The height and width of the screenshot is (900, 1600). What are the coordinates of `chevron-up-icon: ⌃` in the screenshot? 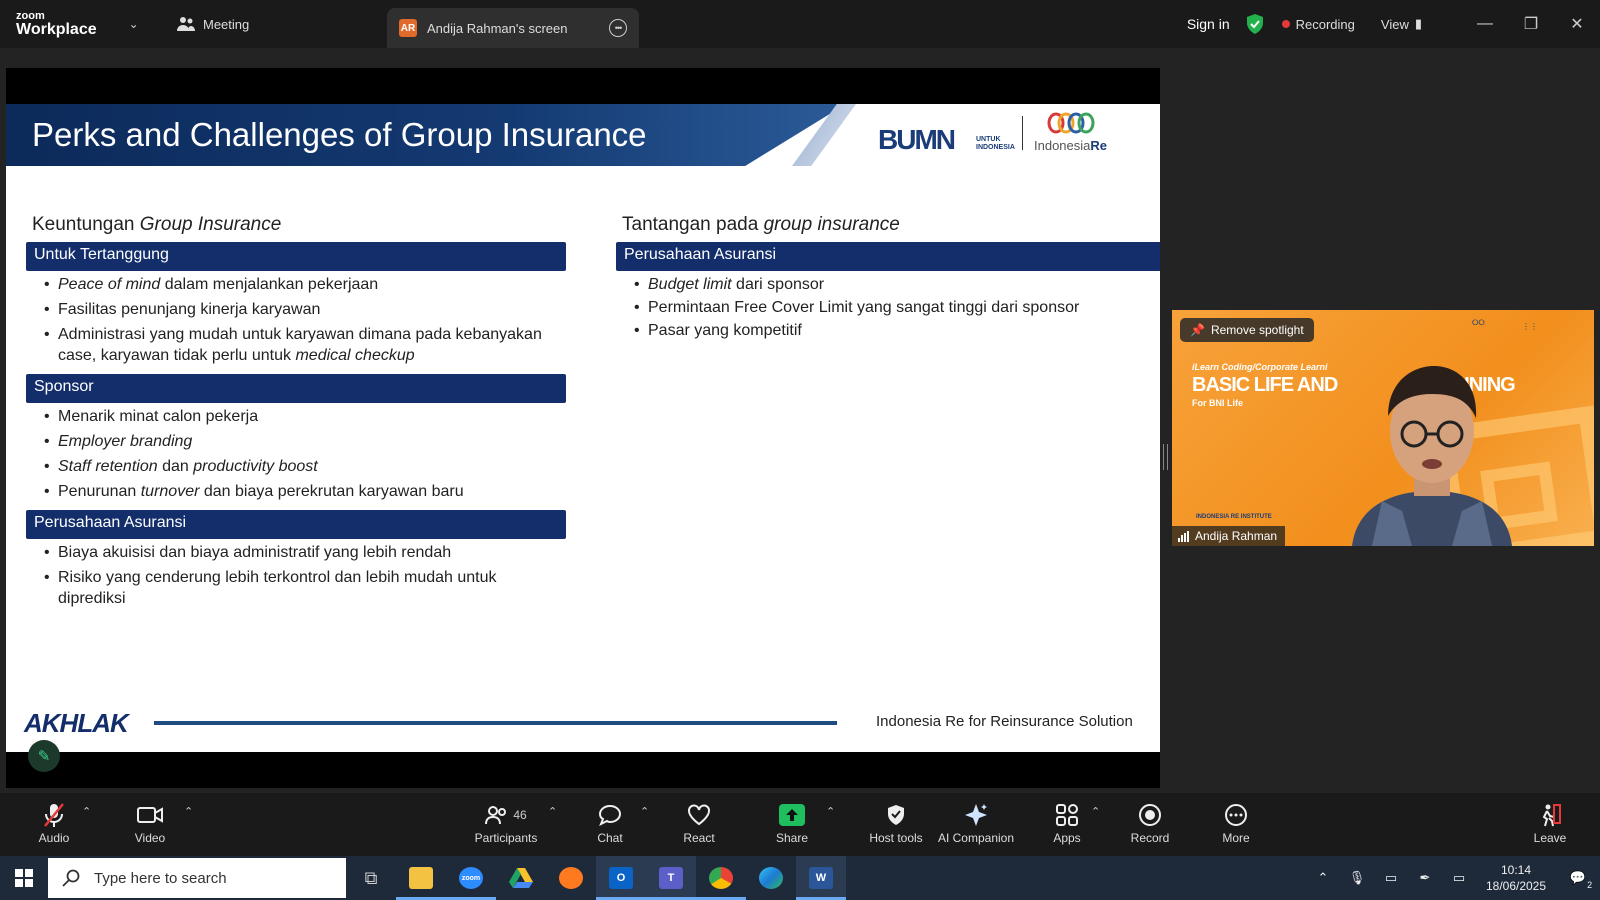 It's located at (1323, 878).